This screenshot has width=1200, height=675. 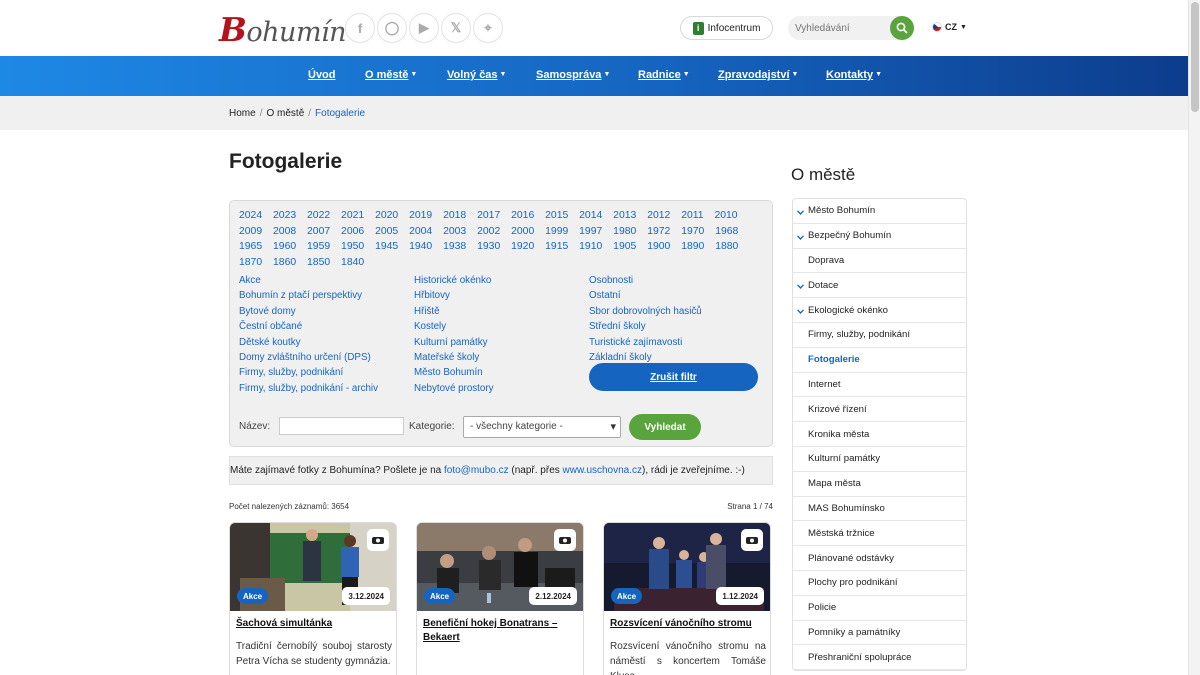 I want to click on year-link: 2024, so click(x=250, y=215).